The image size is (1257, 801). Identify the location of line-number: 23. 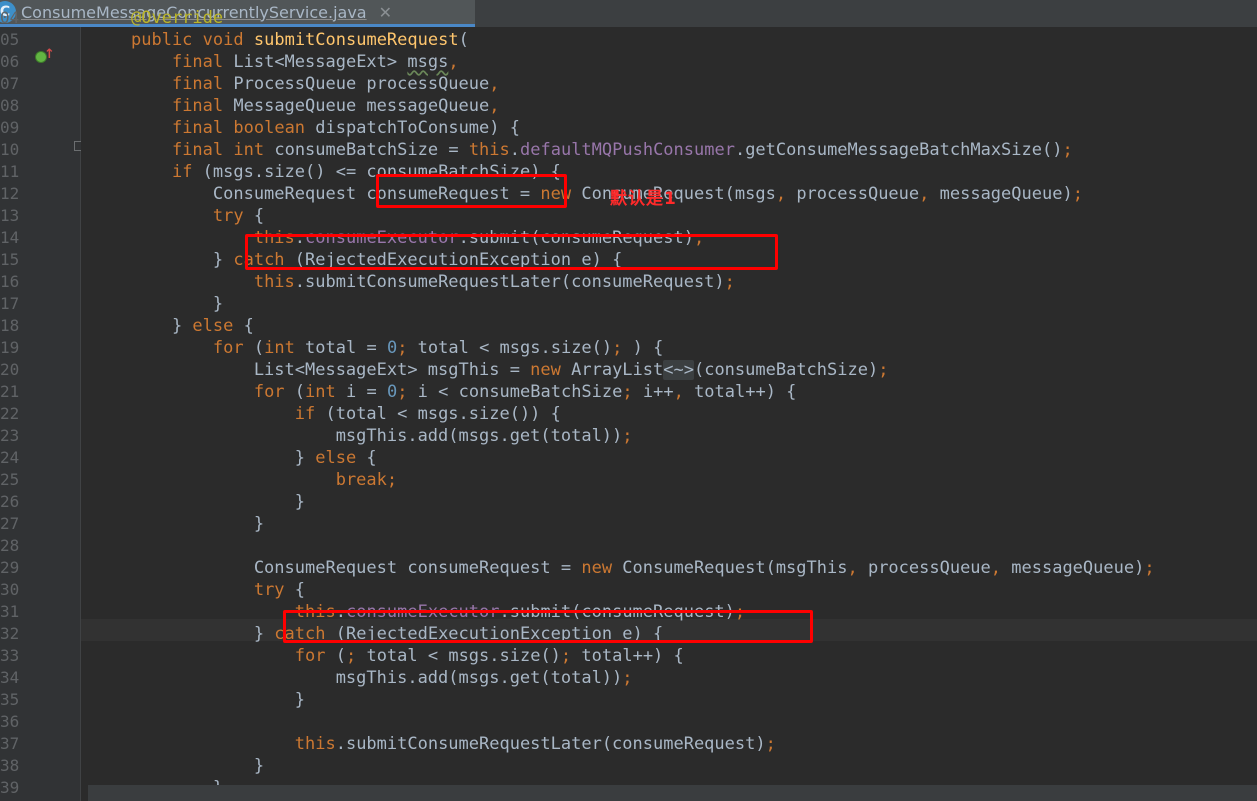
(10, 435).